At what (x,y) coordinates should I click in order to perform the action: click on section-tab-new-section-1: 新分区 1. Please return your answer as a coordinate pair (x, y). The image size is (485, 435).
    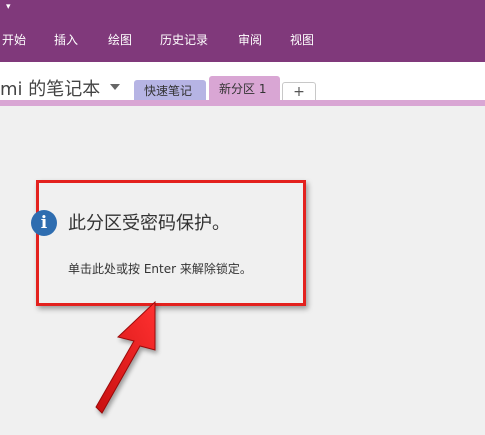
    Looking at the image, I should click on (244, 89).